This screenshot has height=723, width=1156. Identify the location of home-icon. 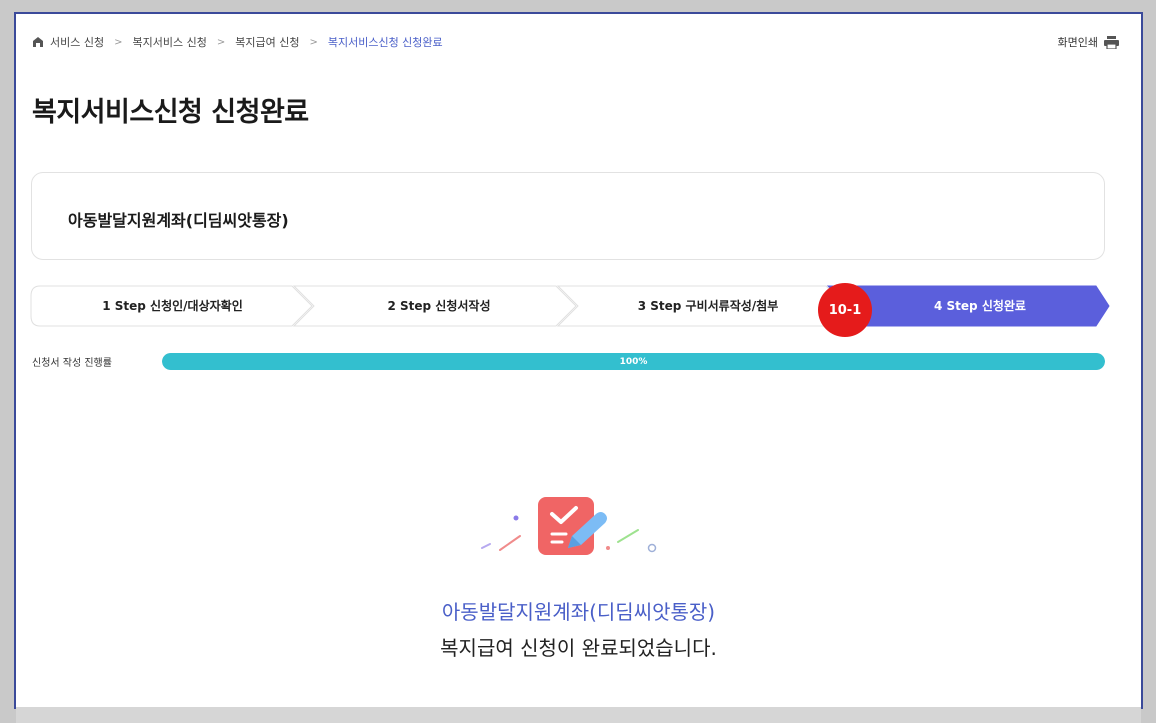
(38, 42).